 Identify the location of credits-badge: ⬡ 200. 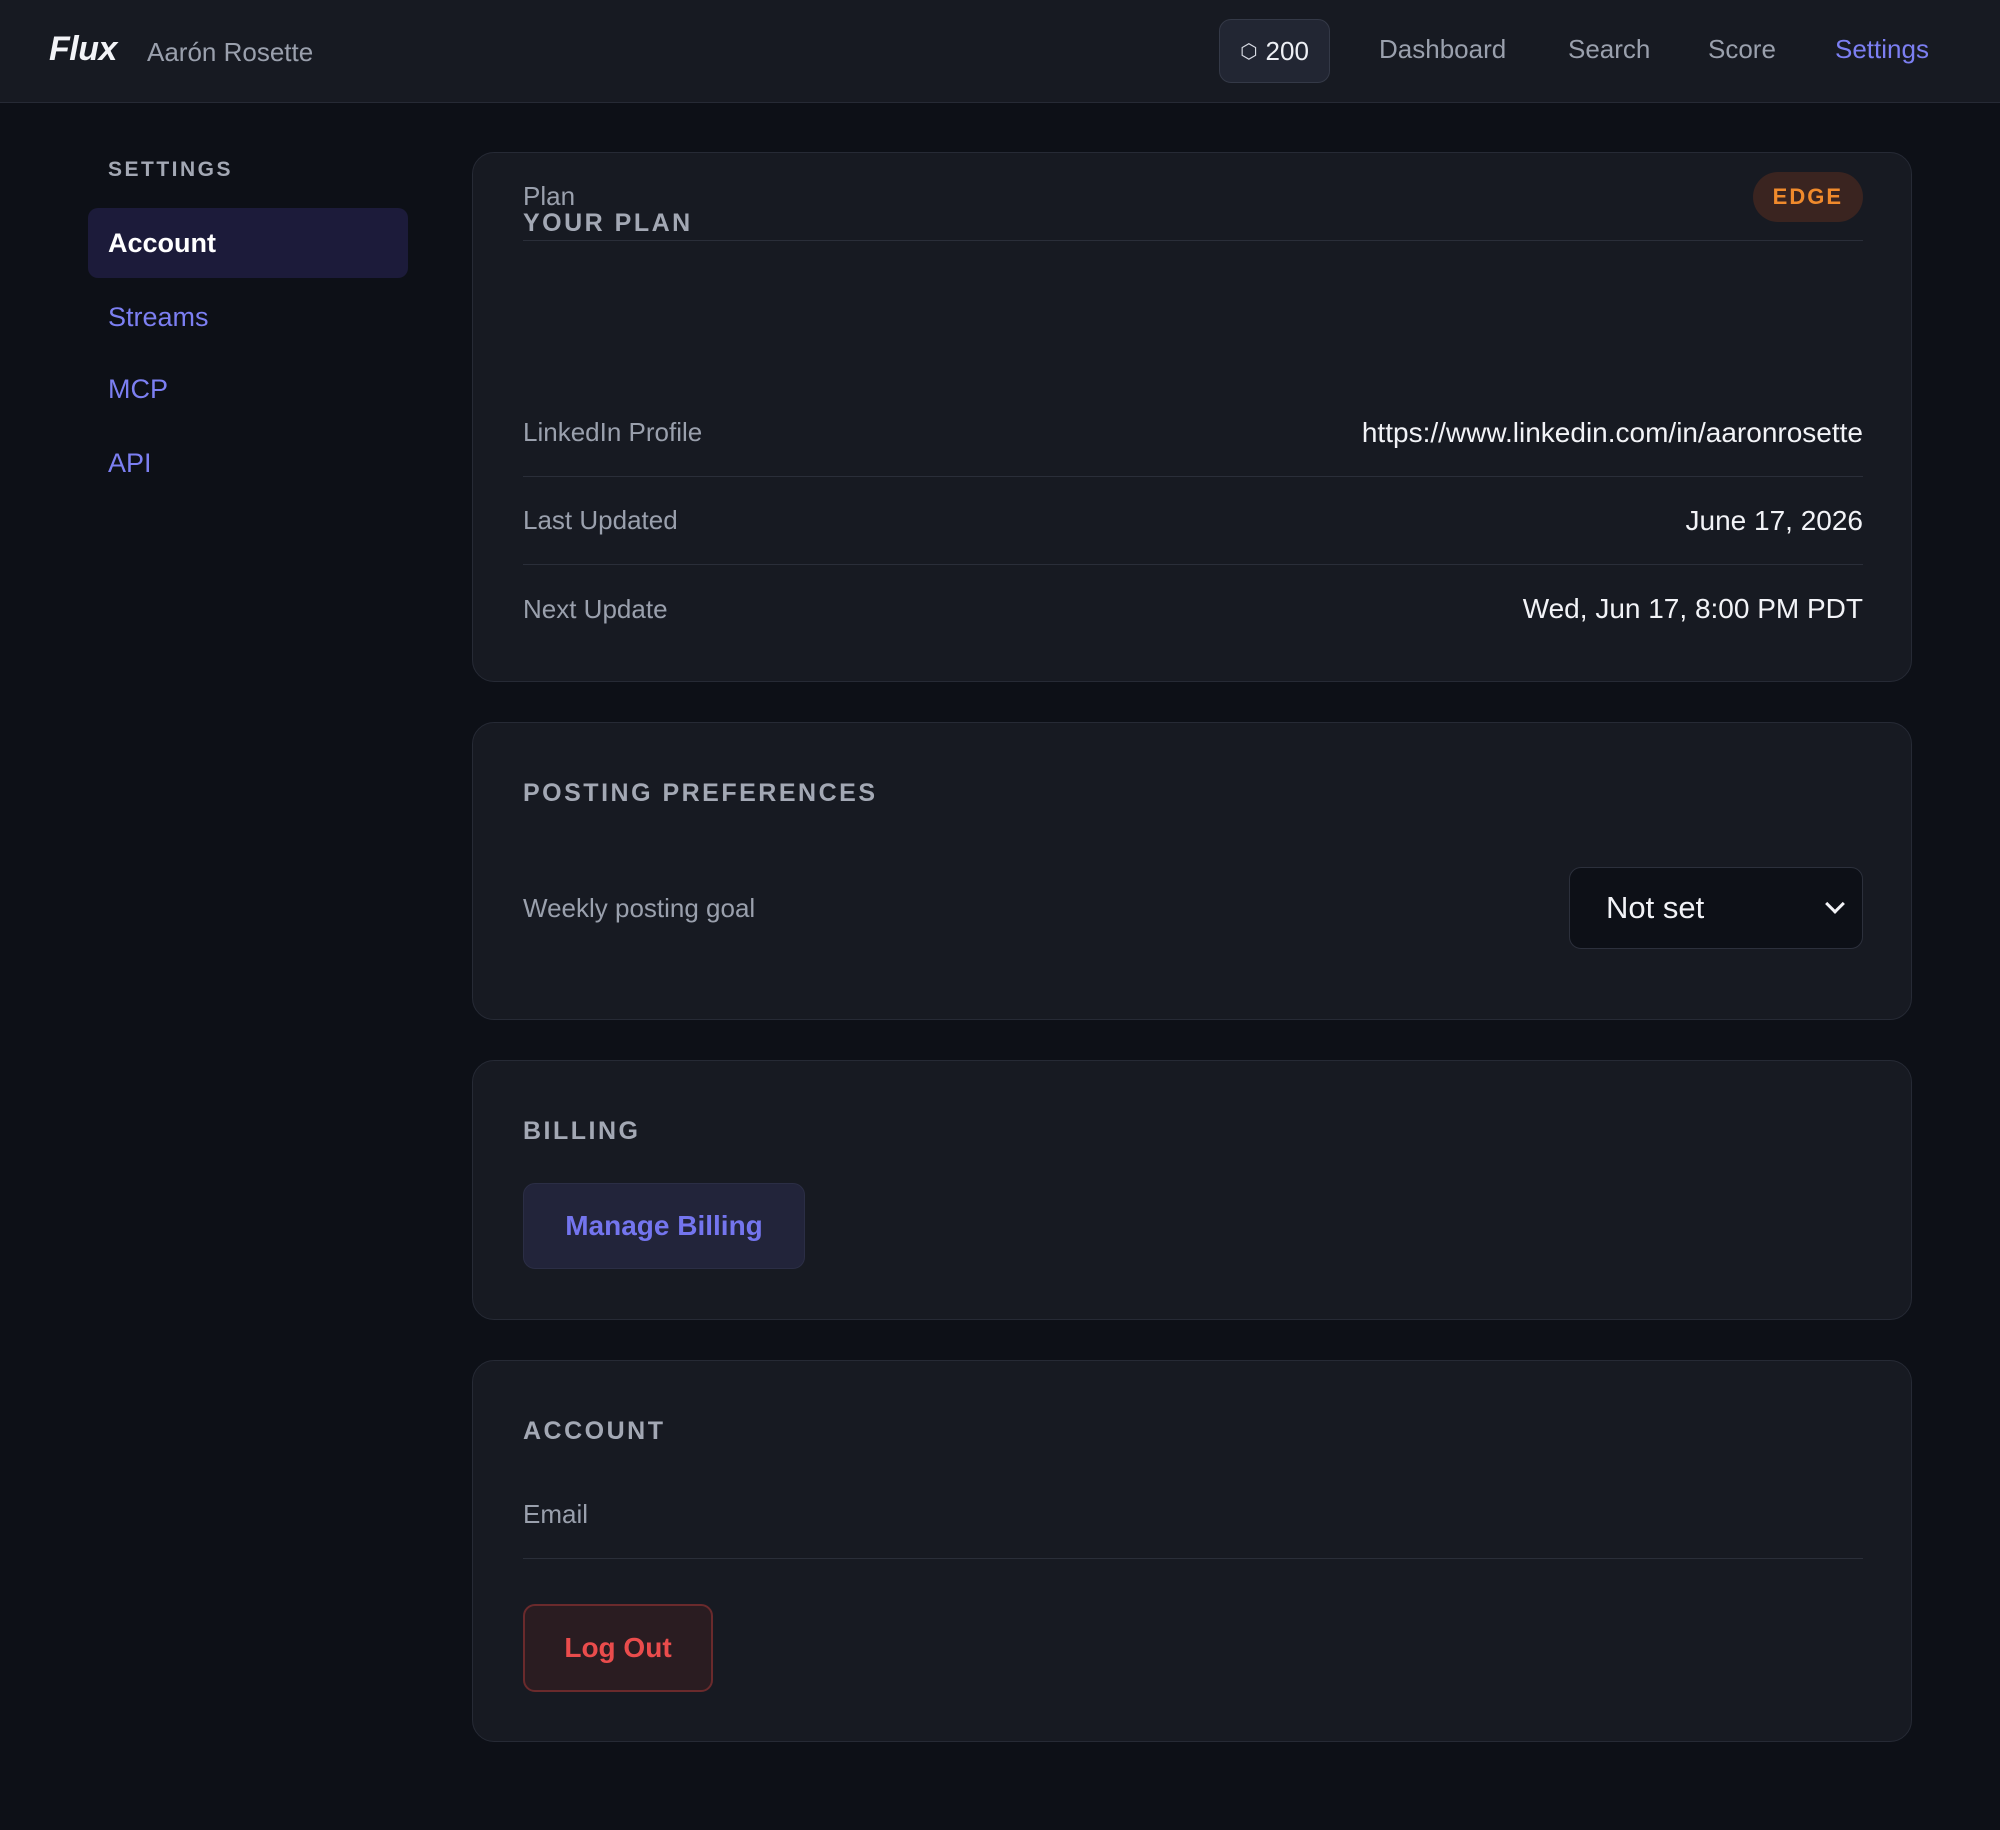
(1274, 51).